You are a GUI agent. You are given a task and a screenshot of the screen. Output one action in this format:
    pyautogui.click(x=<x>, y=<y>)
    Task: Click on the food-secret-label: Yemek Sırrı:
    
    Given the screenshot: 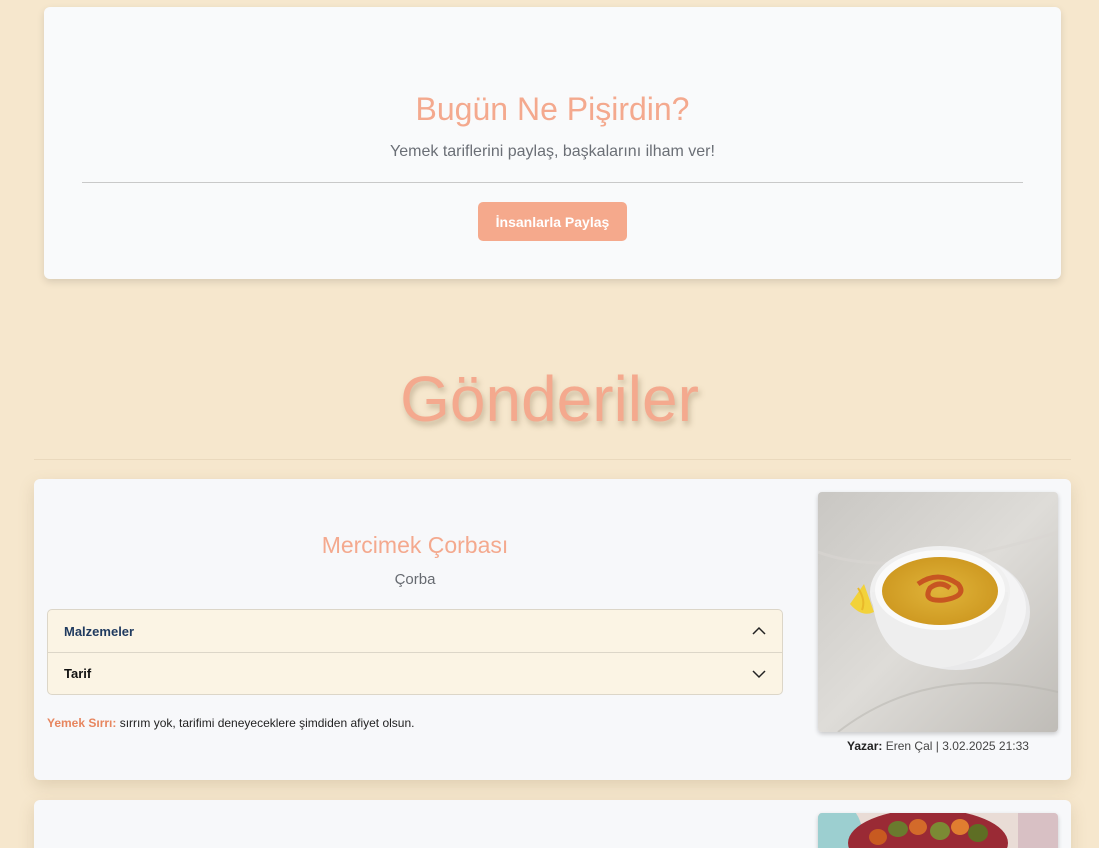 What is the action you would take?
    pyautogui.click(x=82, y=723)
    